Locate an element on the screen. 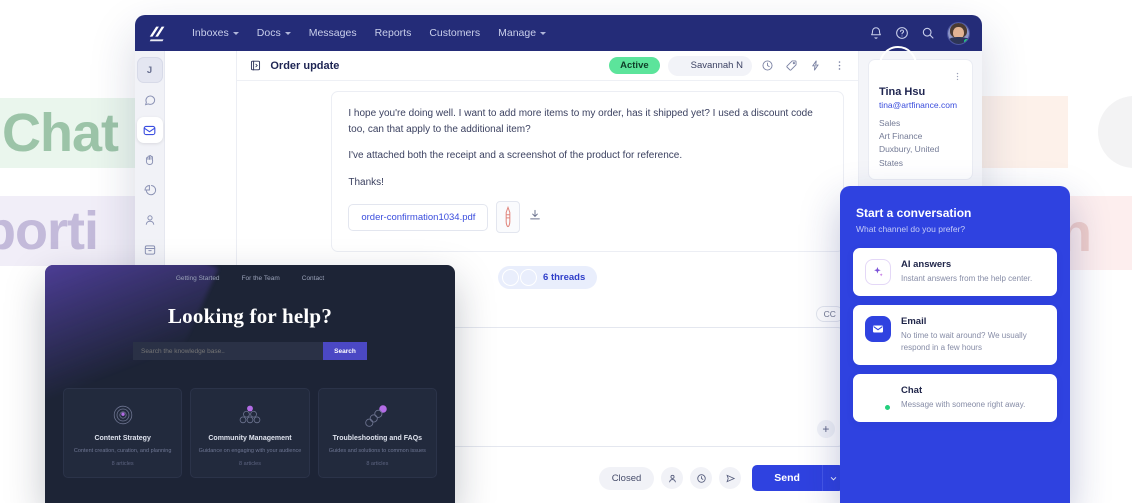 This screenshot has height=503, width=1132. assignee-name: Savannah N is located at coordinates (716, 65).